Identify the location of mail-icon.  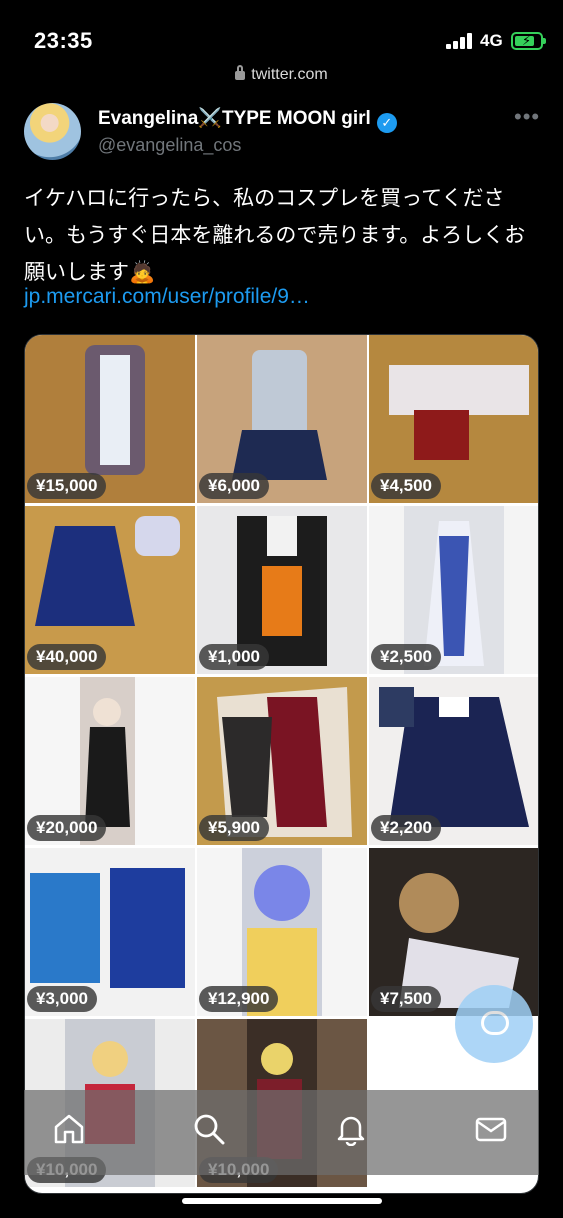
(491, 1129).